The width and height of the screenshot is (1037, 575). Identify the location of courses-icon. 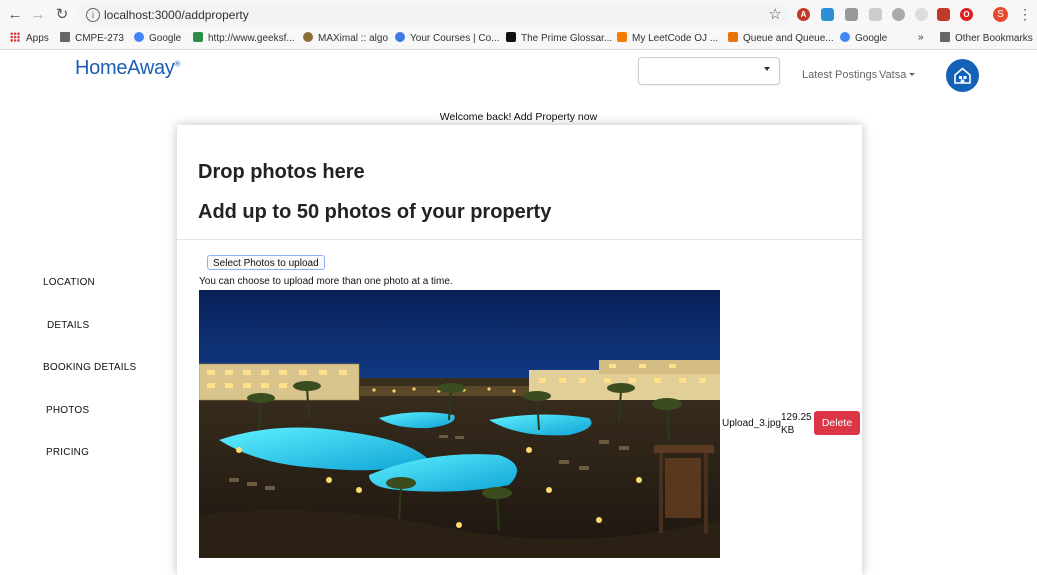
(400, 37).